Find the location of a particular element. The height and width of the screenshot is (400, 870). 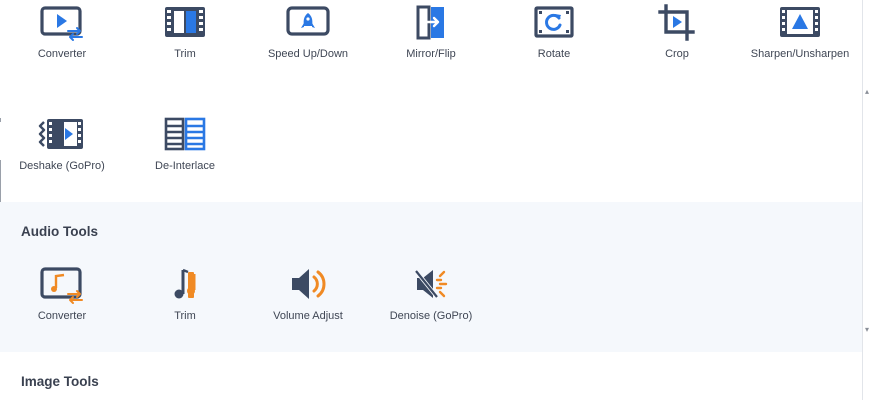

deinterlace-icon is located at coordinates (185, 136).